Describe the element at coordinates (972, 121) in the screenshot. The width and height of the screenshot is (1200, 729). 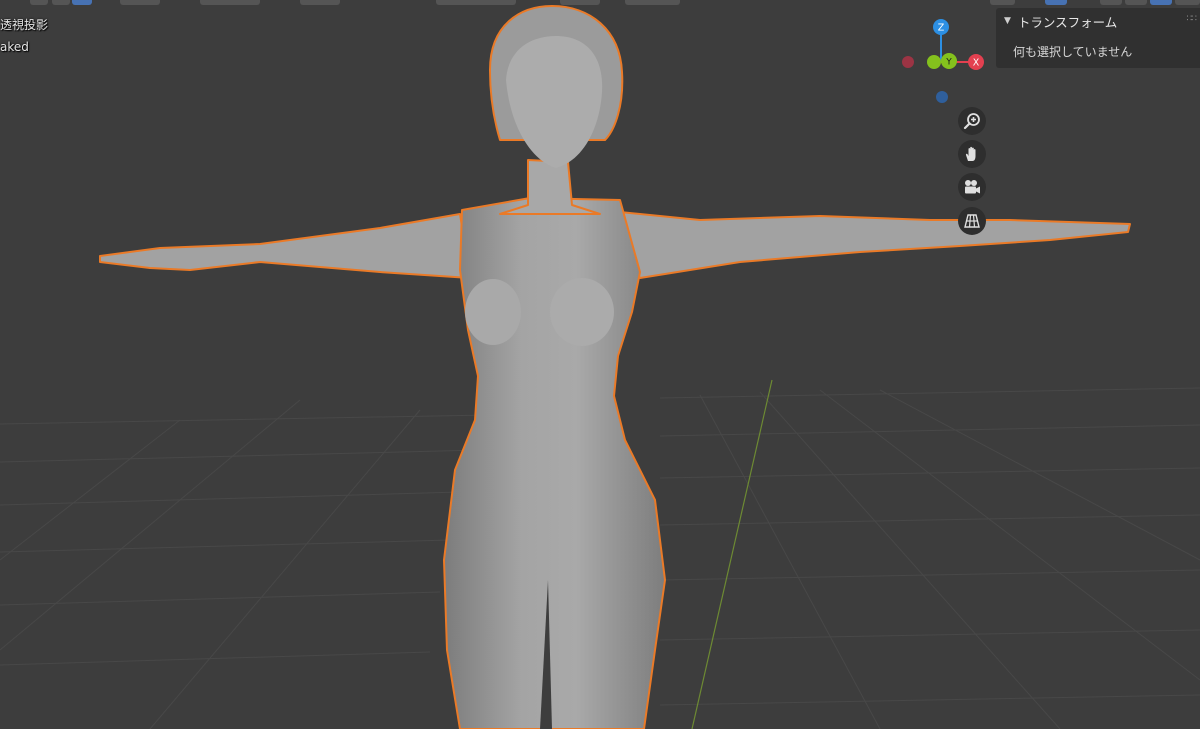
I see `zoom-in-icon` at that location.